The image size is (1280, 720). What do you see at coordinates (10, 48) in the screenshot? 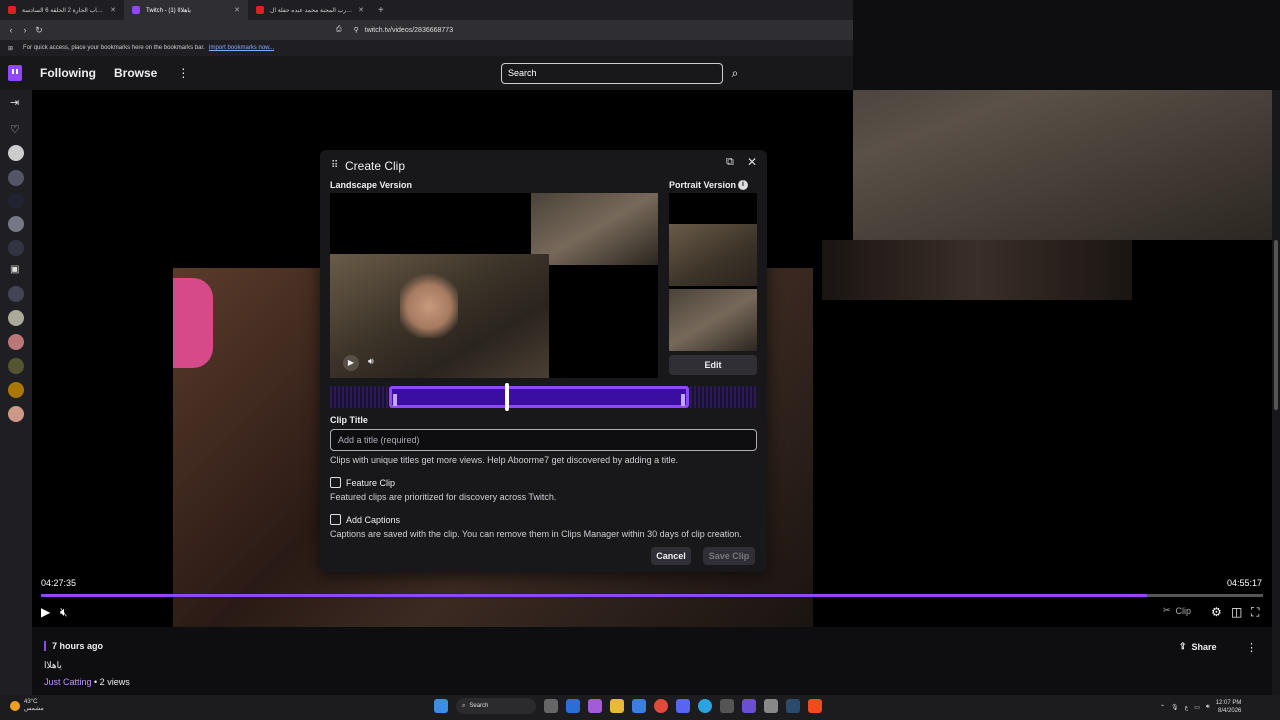
I see `apps-grid-icon: ⊞` at bounding box center [10, 48].